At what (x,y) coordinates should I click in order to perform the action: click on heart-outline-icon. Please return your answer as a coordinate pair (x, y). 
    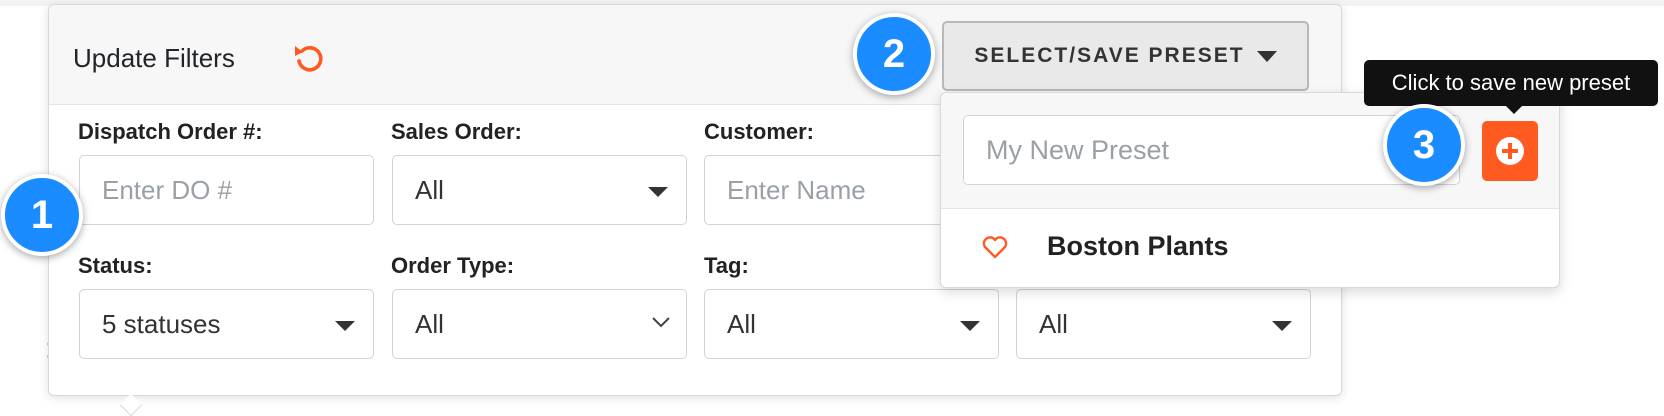
    Looking at the image, I should click on (995, 247).